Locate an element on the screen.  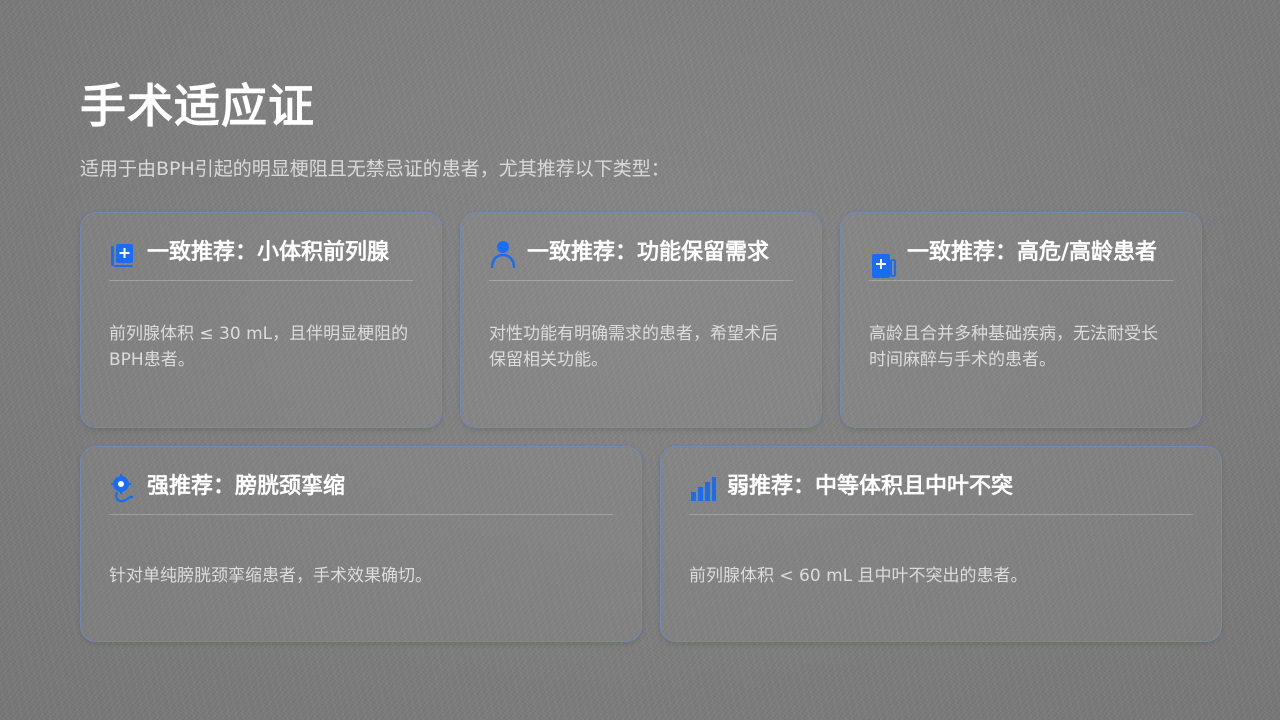
card-header: 强推荐：膀胱颈挛缩 is located at coordinates (361, 487).